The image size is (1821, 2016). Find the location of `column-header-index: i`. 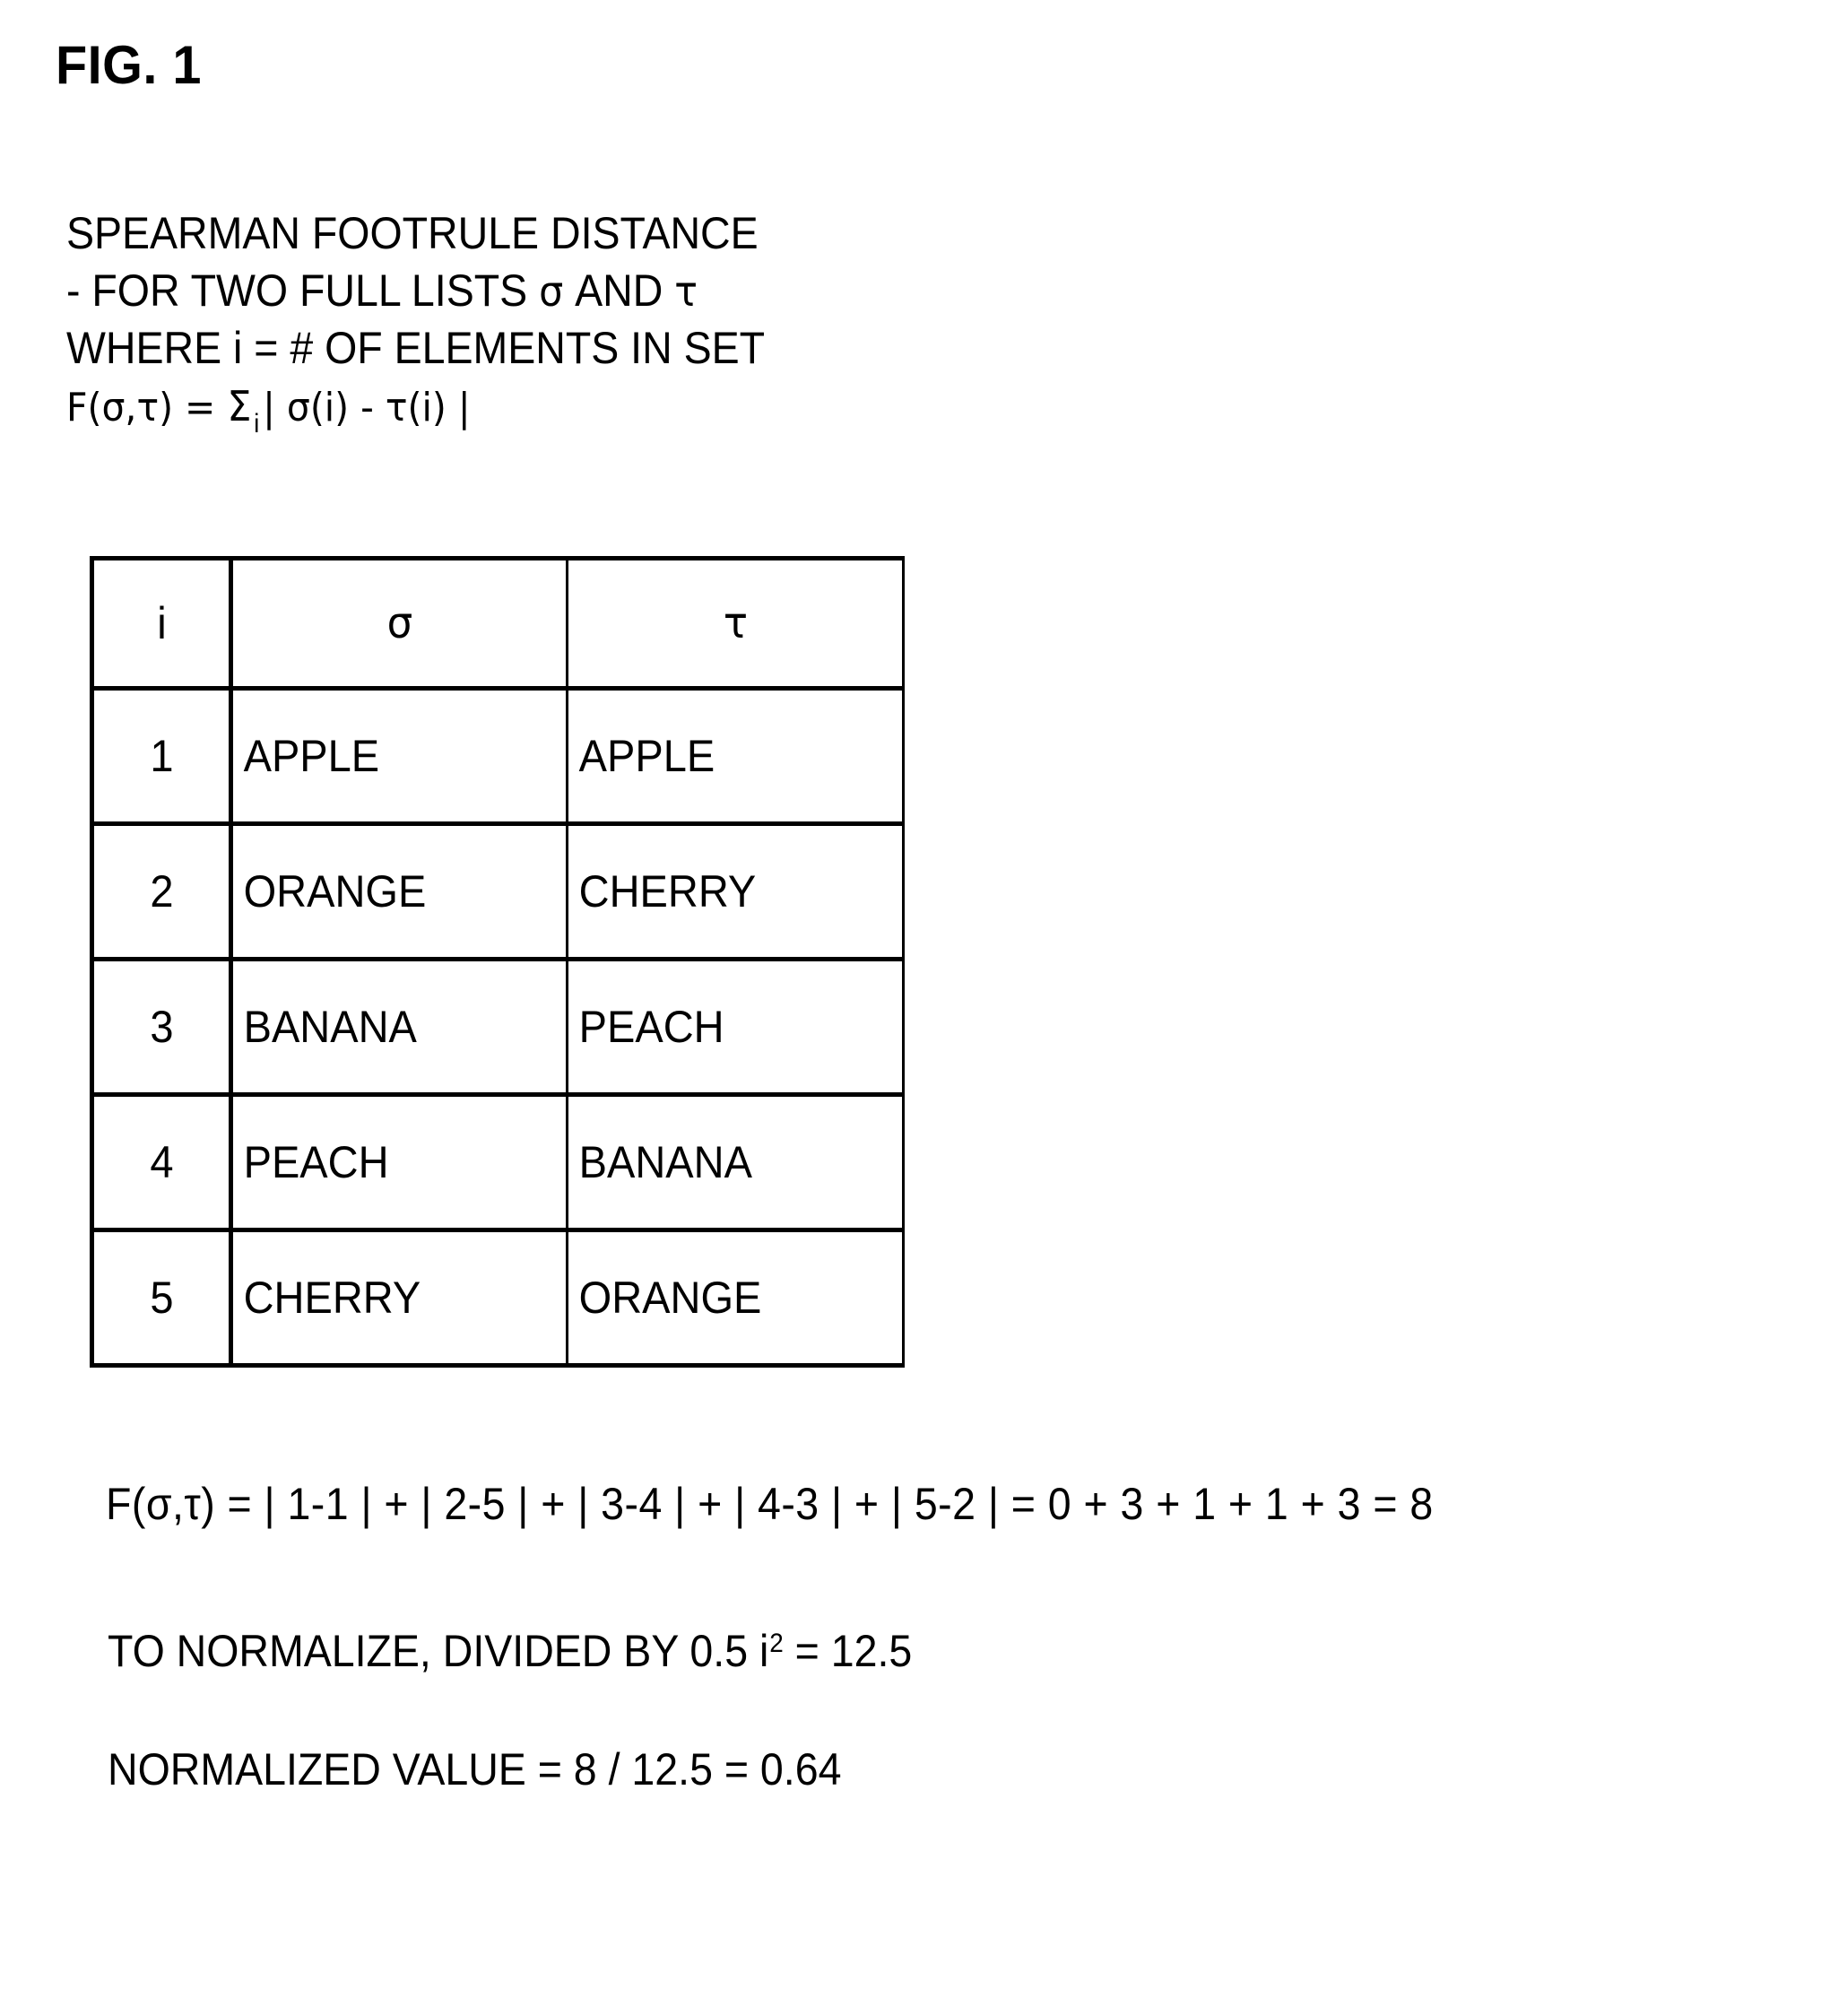

column-header-index: i is located at coordinates (160, 623).